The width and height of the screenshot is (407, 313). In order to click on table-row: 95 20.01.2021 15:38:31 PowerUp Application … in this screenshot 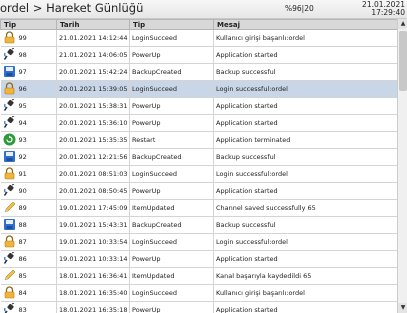, I will do `click(198, 106)`.